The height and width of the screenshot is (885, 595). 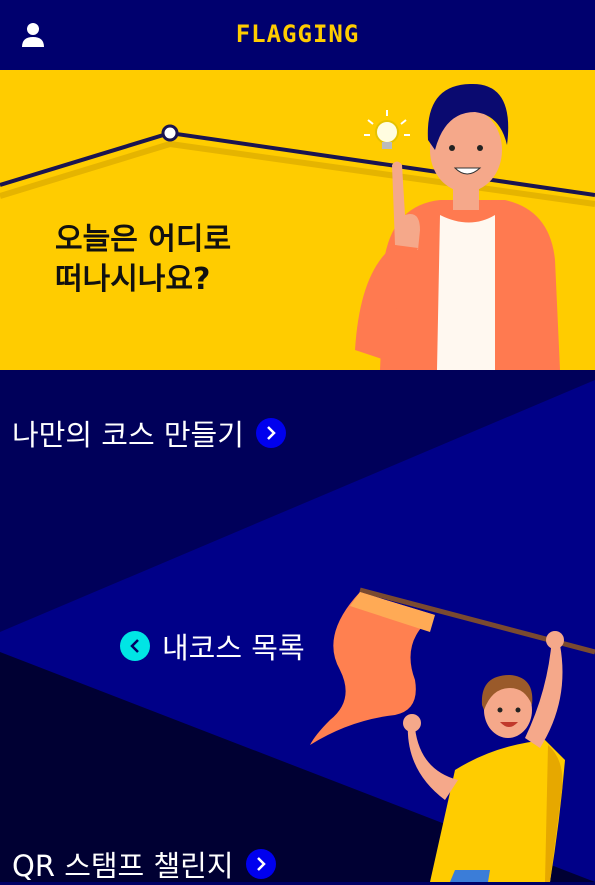 I want to click on my-courses-label: 내코스 목록, so click(x=233, y=648).